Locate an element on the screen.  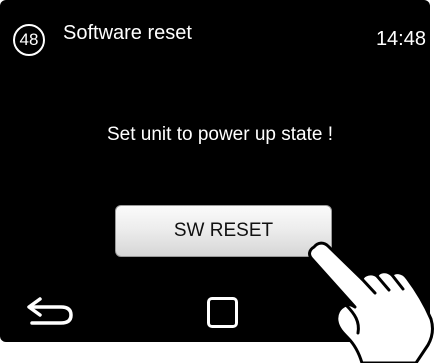
menu-number-badge: 48 is located at coordinates (29, 40).